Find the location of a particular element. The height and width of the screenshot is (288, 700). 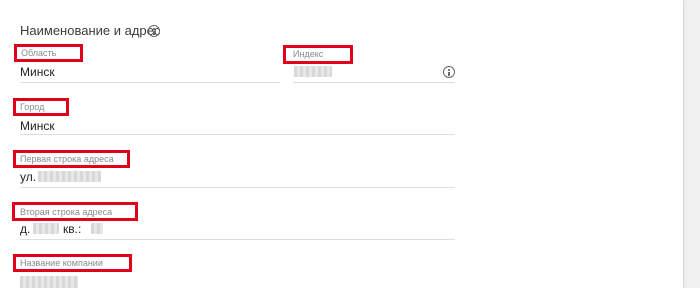

company-name-redacted is located at coordinates (49, 282).